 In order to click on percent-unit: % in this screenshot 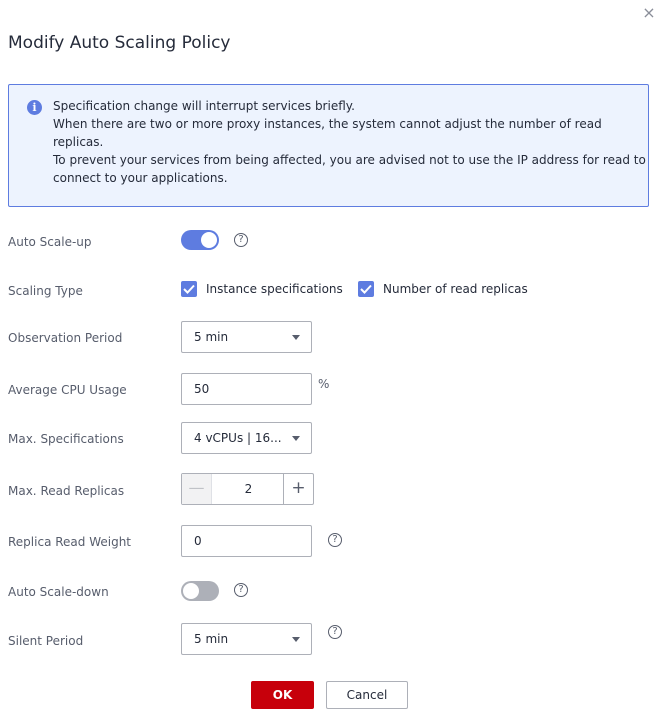, I will do `click(324, 384)`.